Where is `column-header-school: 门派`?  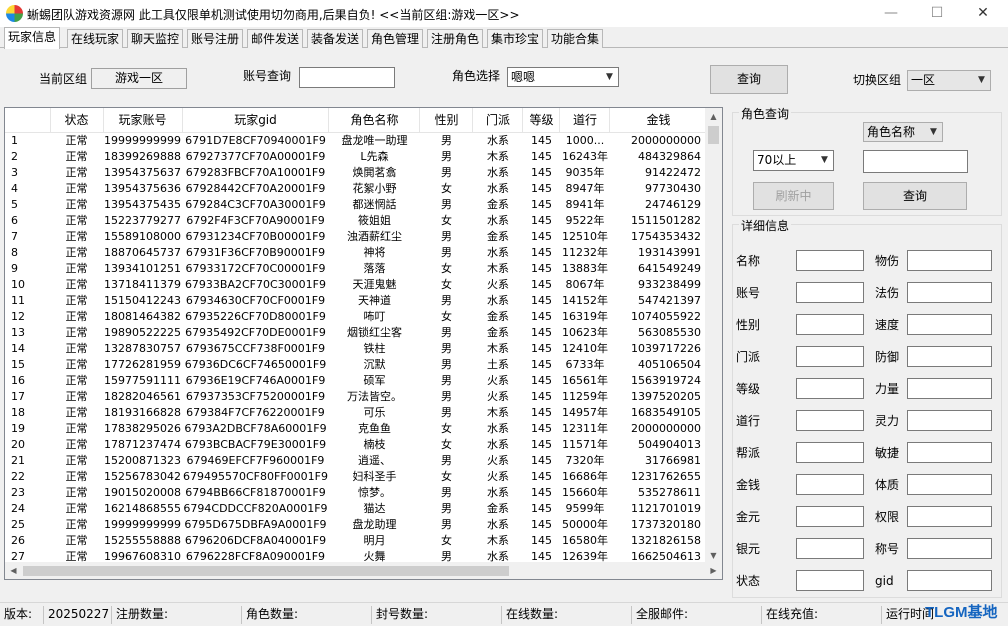 column-header-school: 门派 is located at coordinates (498, 120).